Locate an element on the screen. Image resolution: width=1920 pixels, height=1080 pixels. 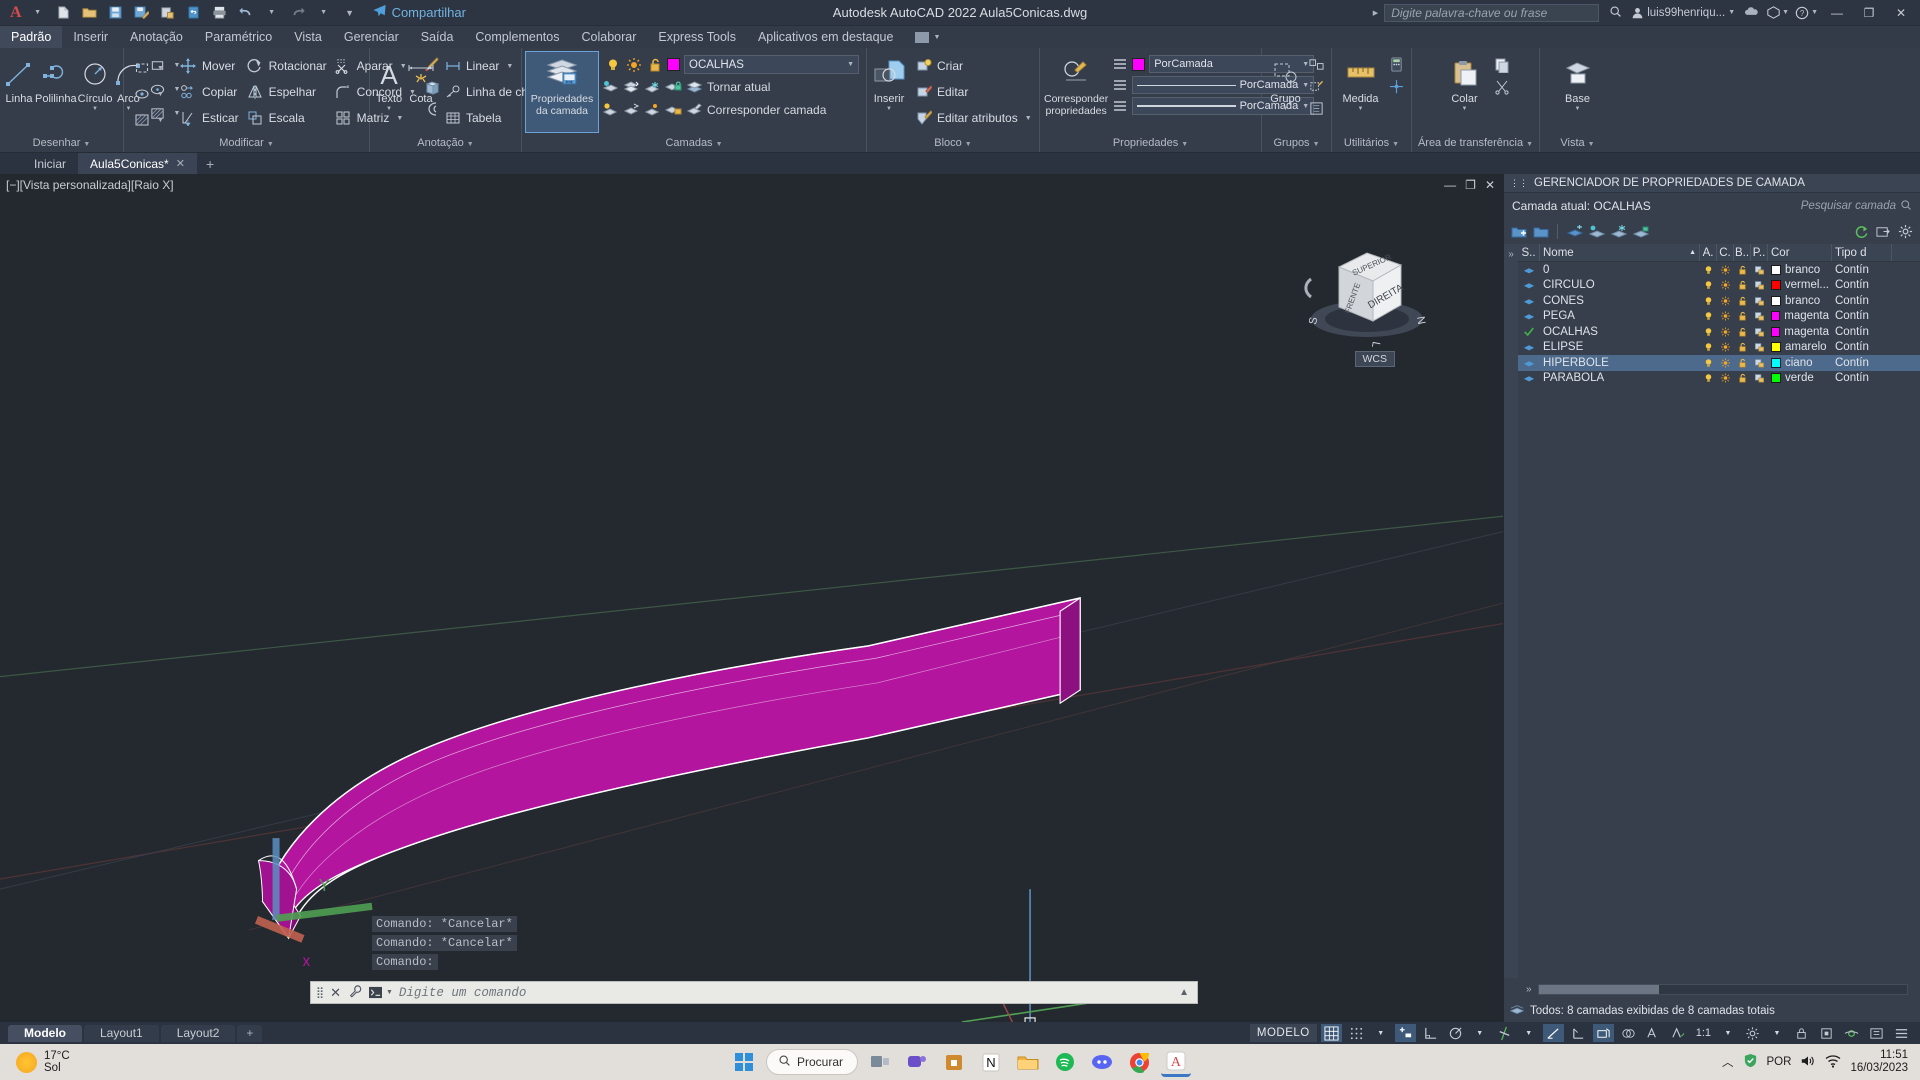
annotation-scale-dropdown-icon: ▼ is located at coordinates (1728, 1033).